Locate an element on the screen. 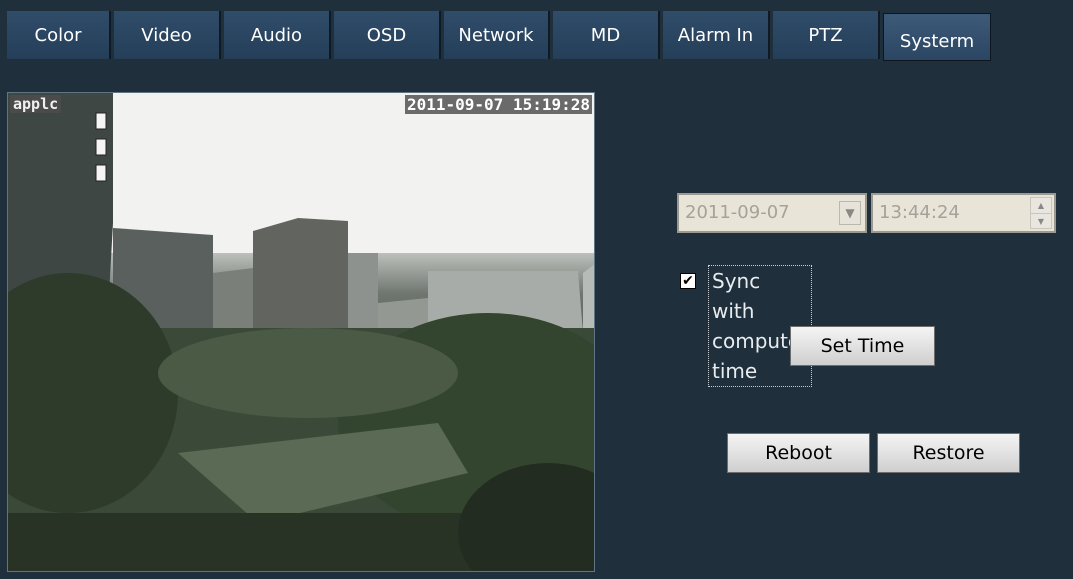 This screenshot has width=1073, height=579. tab-systerm: Systerm is located at coordinates (937, 37).